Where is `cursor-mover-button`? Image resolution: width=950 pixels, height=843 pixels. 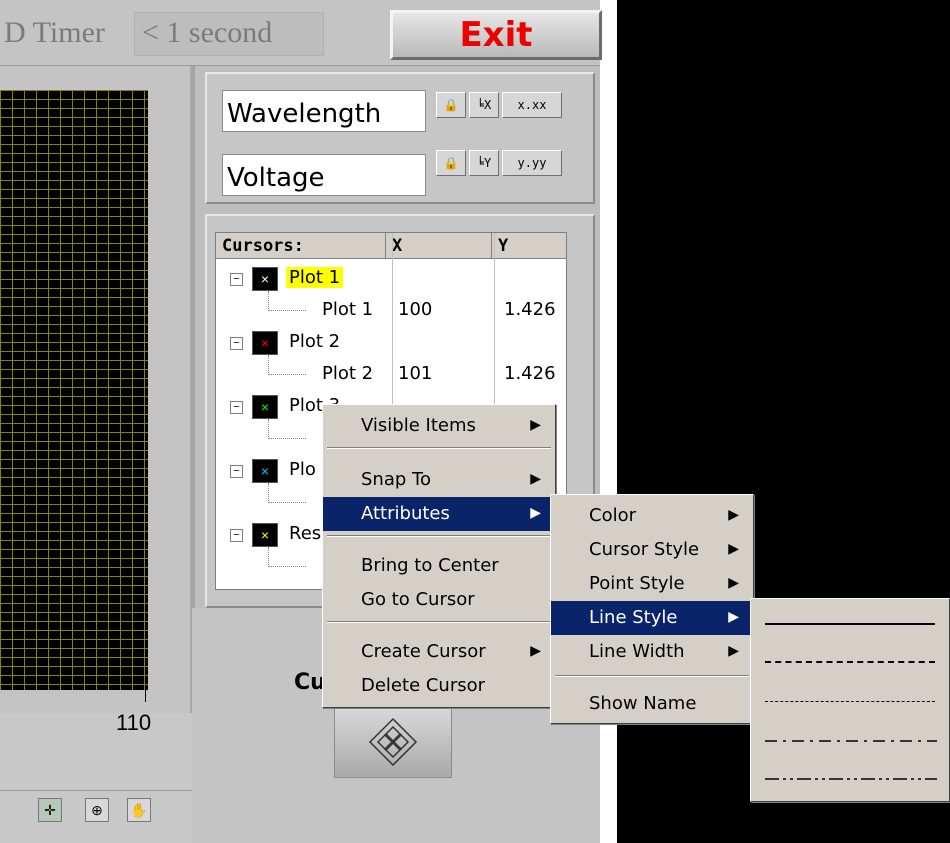
cursor-mover-button is located at coordinates (393, 742).